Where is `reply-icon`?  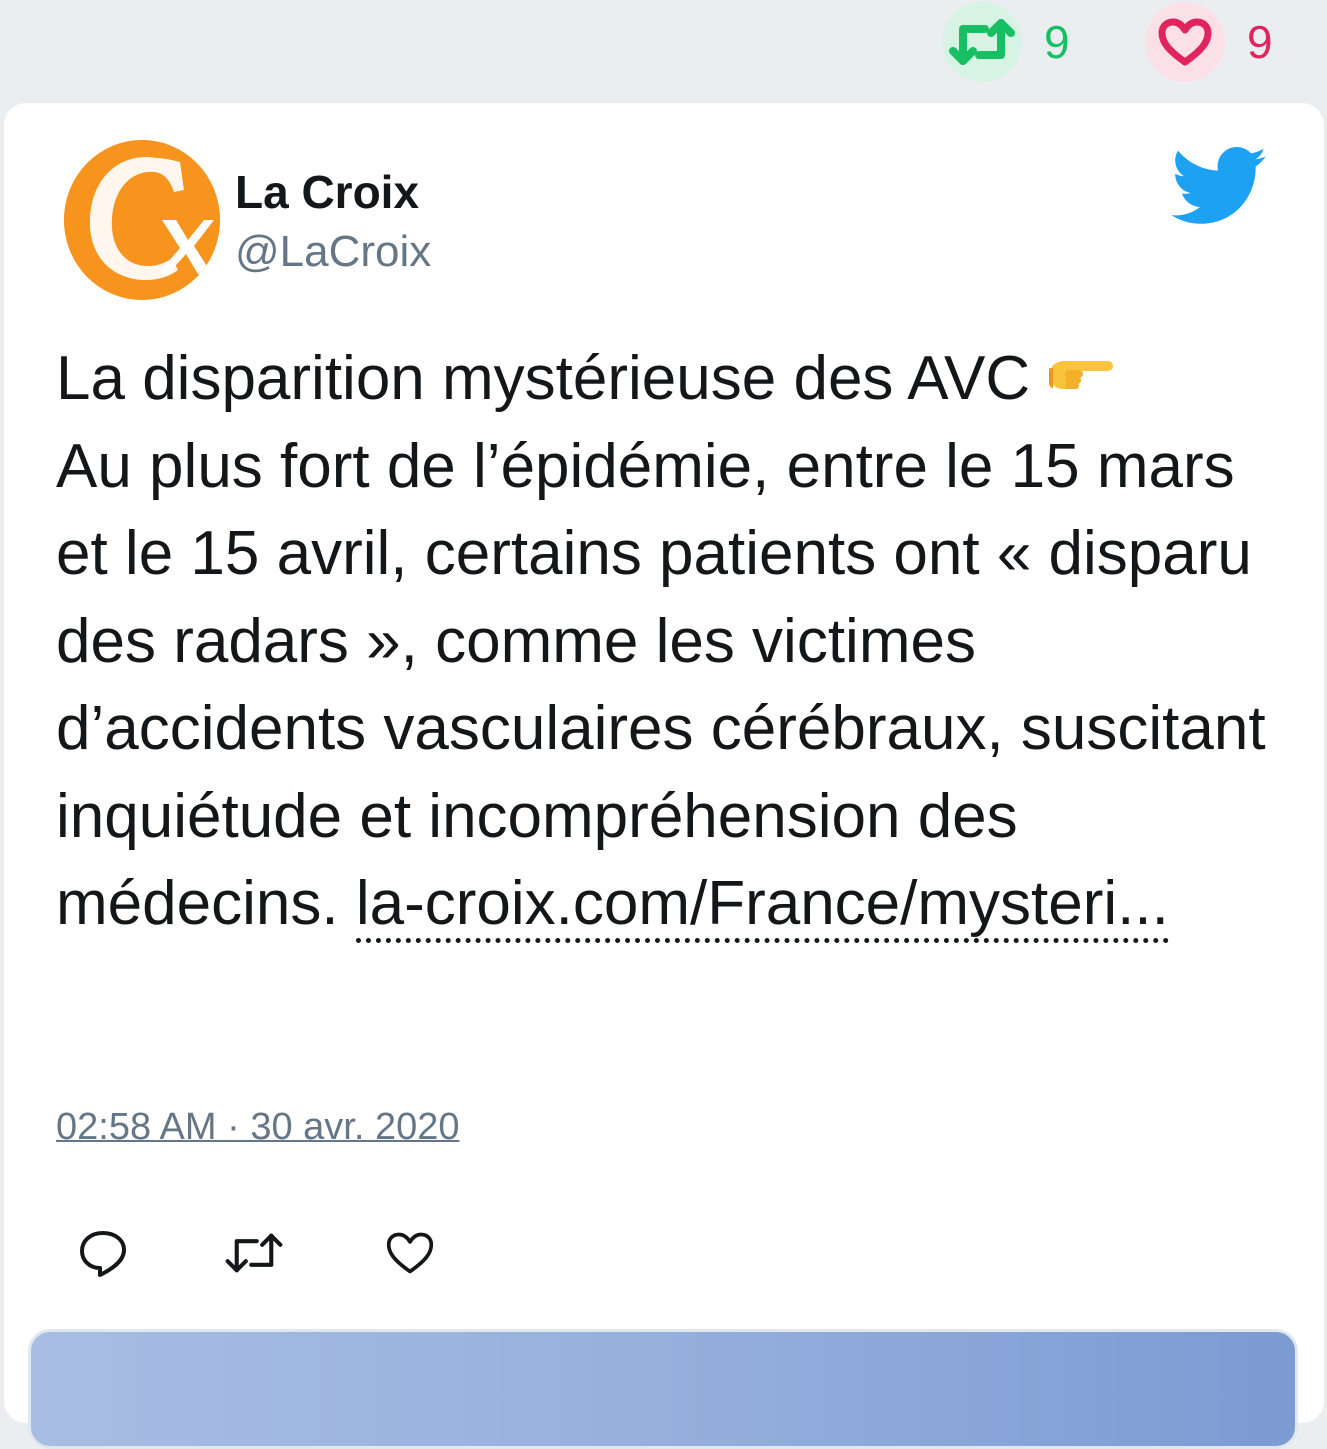 reply-icon is located at coordinates (103, 1253).